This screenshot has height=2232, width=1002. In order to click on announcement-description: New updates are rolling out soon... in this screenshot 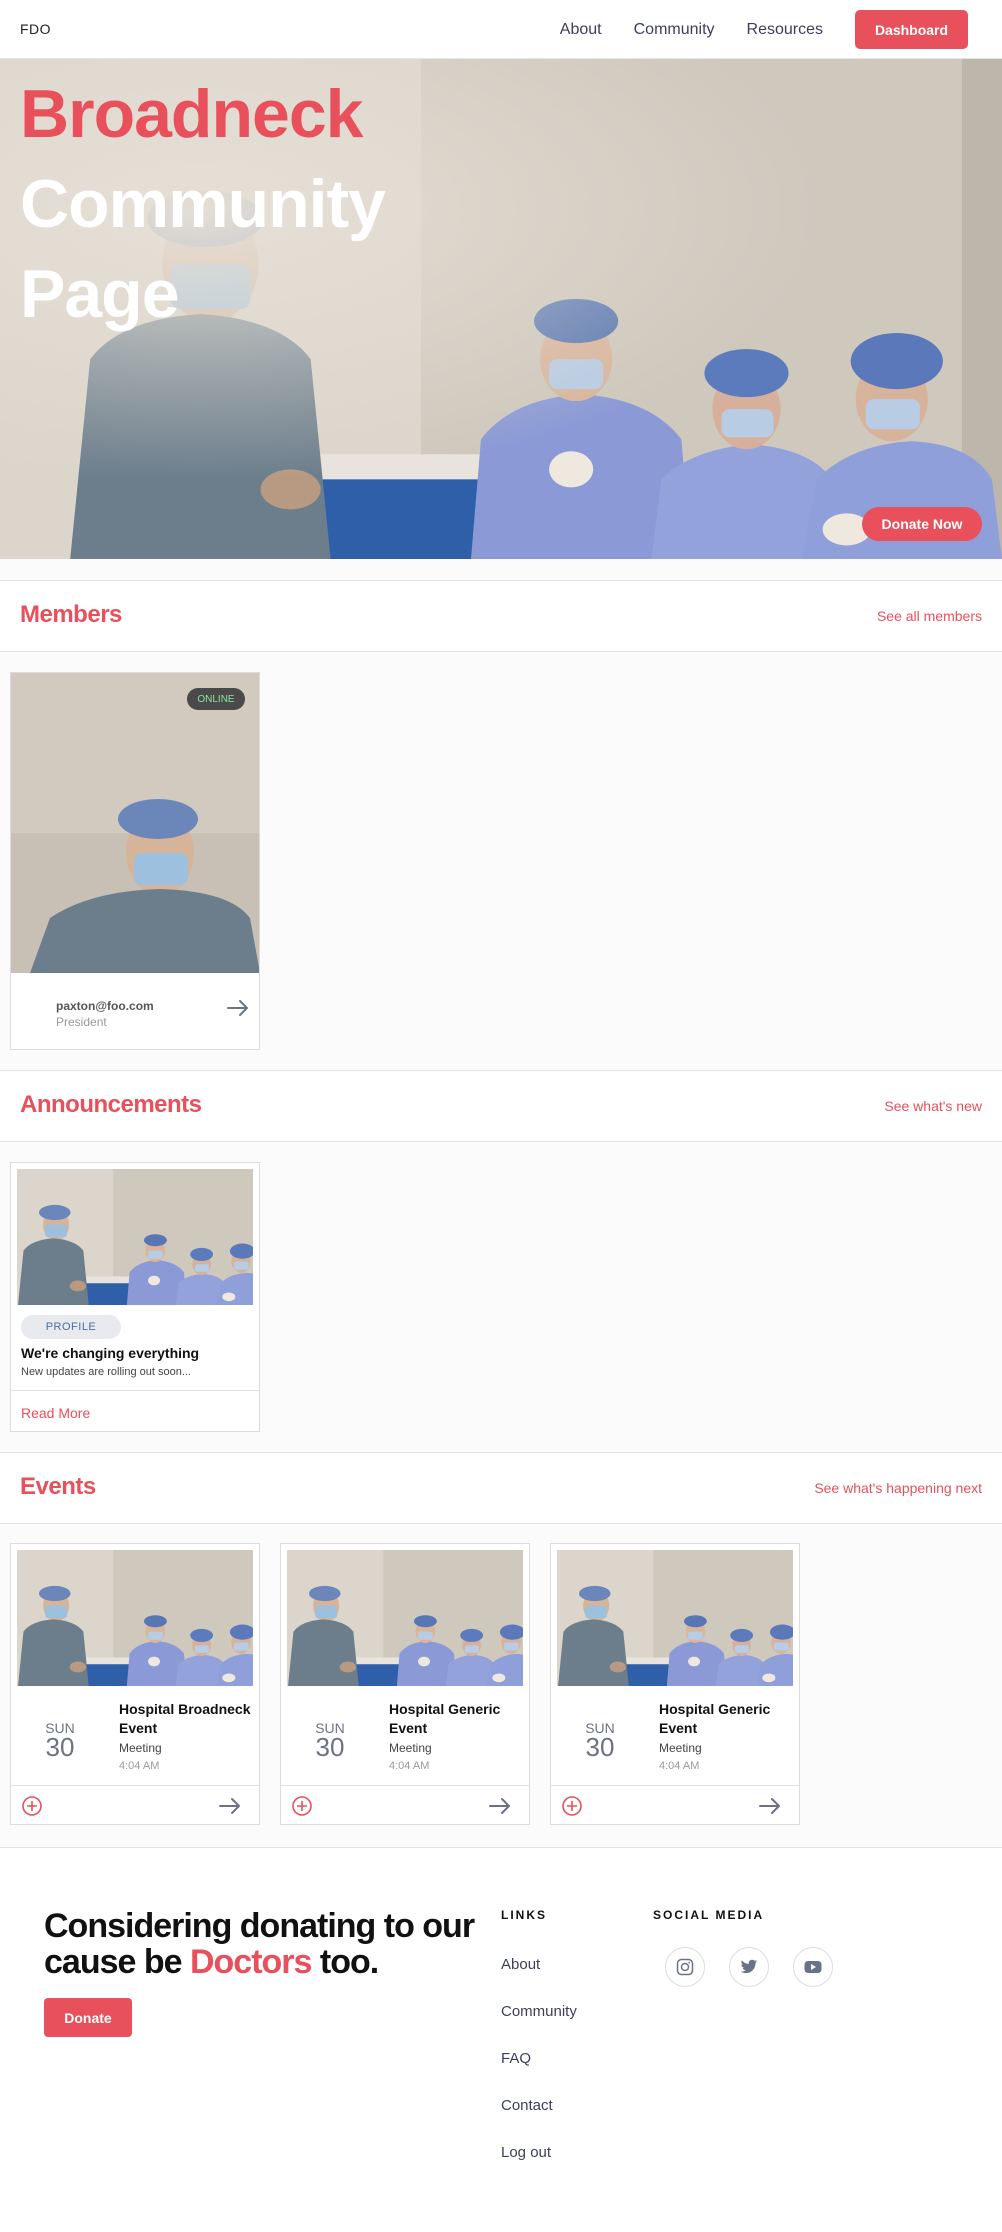, I will do `click(106, 1372)`.